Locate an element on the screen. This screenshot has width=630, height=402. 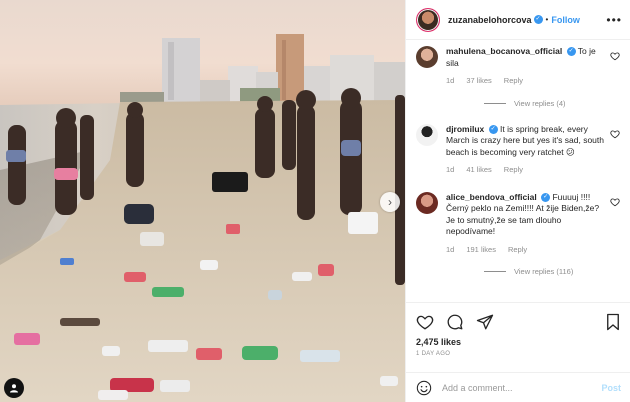
follow-button: Follow is located at coordinates (565, 20).